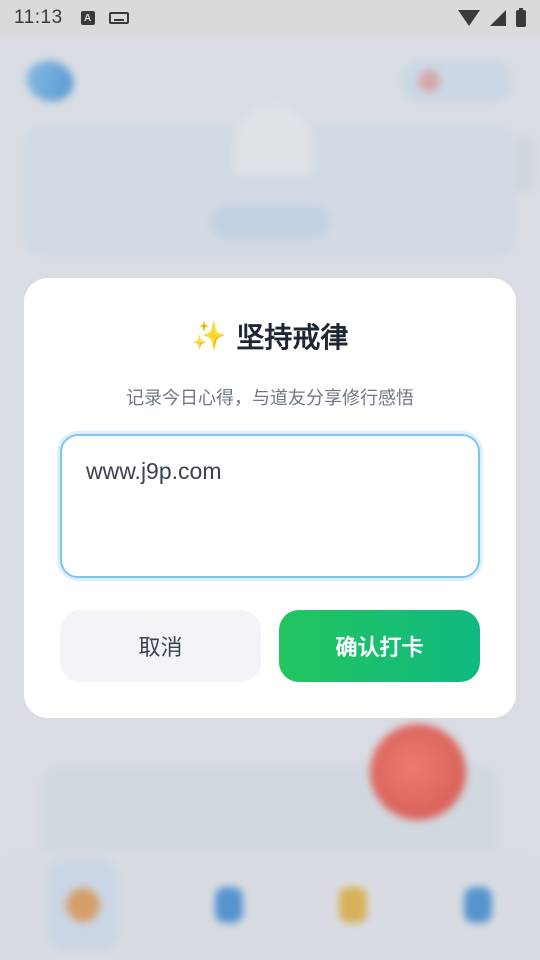 The height and width of the screenshot is (960, 540). Describe the element at coordinates (160, 646) in the screenshot. I see `cancel-button: 取消` at that location.